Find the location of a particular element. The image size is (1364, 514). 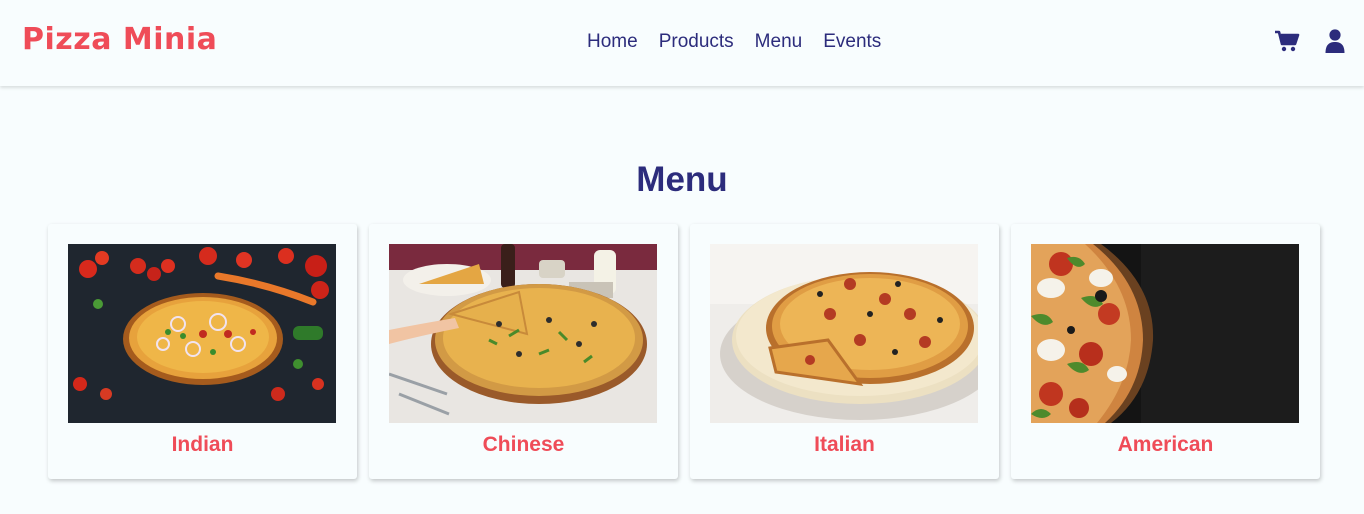

chinese-pizza-image is located at coordinates (523, 333).